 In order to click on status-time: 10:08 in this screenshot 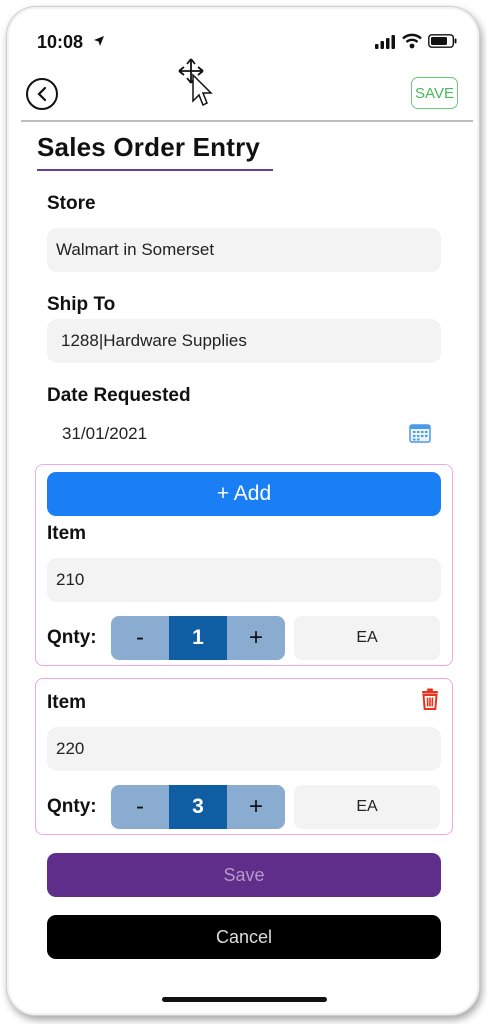, I will do `click(60, 42)`.